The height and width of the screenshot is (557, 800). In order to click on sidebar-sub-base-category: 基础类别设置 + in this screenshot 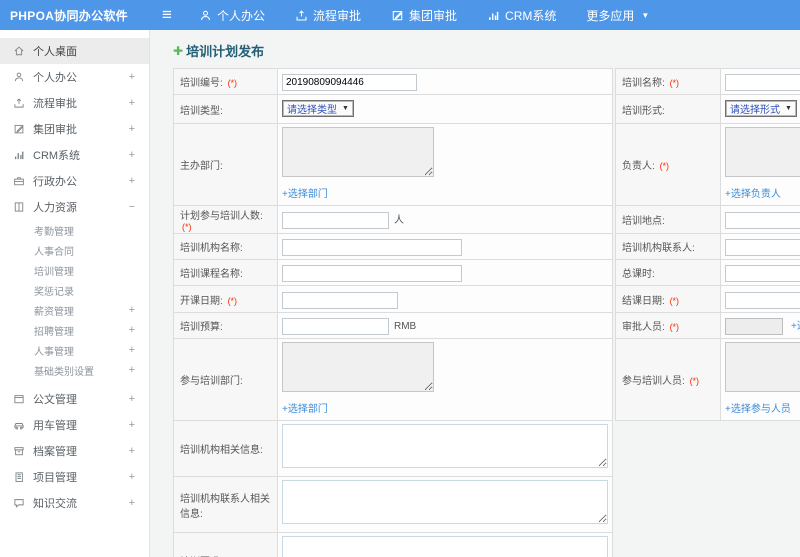, I will do `click(74, 370)`.